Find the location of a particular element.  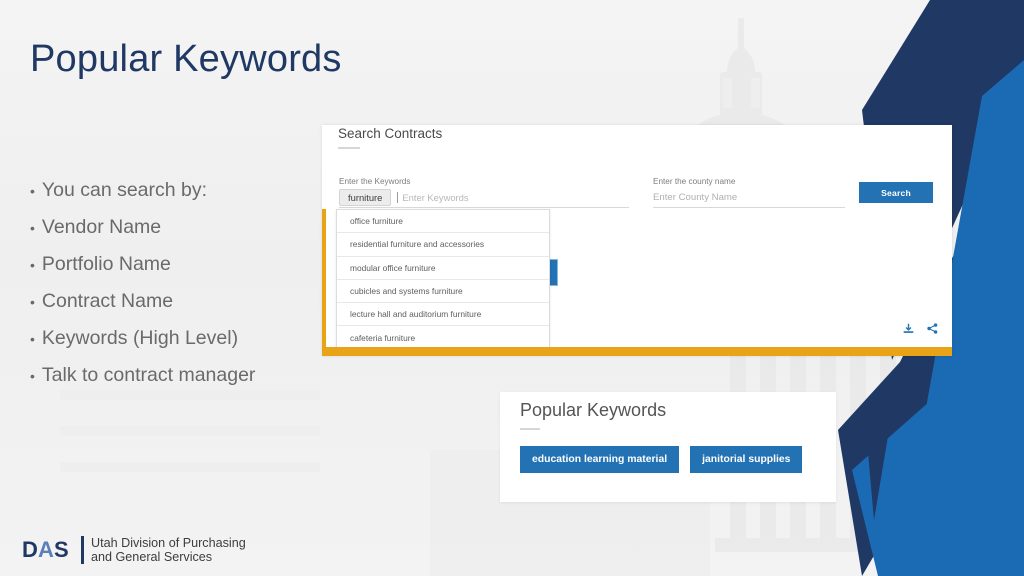

keyword-chip-furniture: furniture is located at coordinates (365, 197).